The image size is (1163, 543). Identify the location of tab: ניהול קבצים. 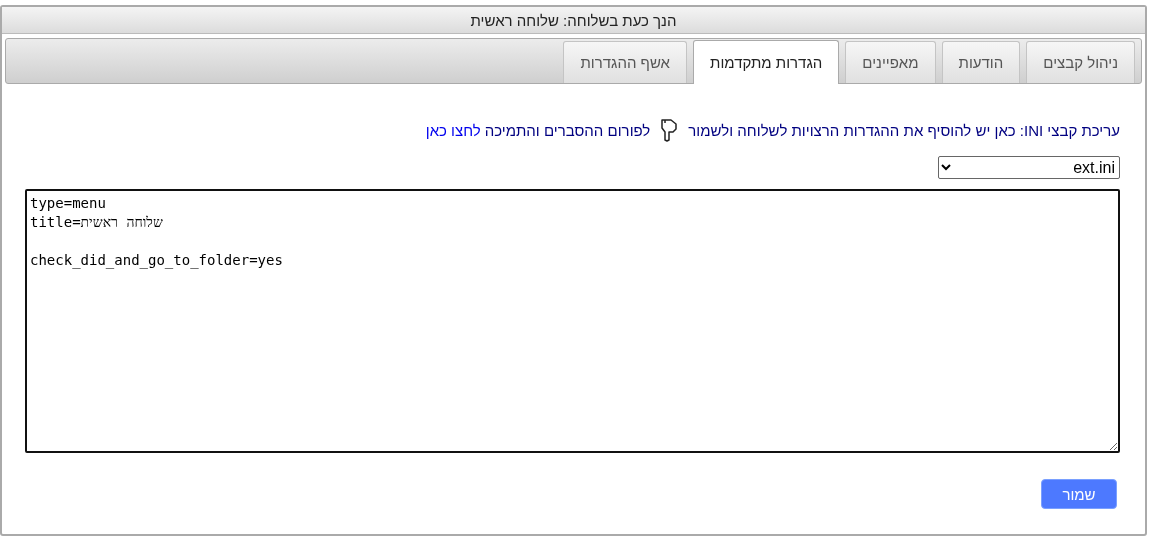
(1080, 62).